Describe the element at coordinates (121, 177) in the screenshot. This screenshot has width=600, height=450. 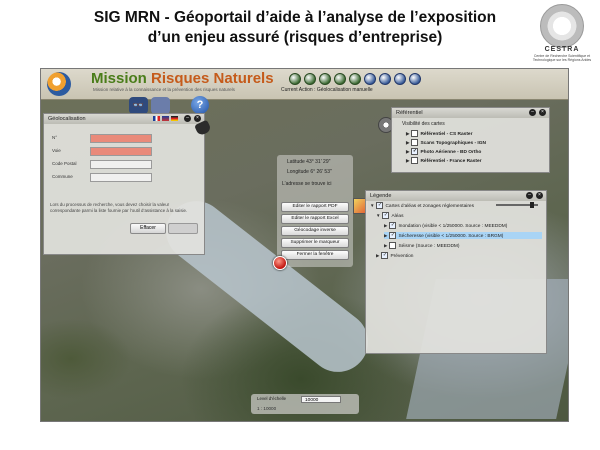
I see `commune-input` at that location.